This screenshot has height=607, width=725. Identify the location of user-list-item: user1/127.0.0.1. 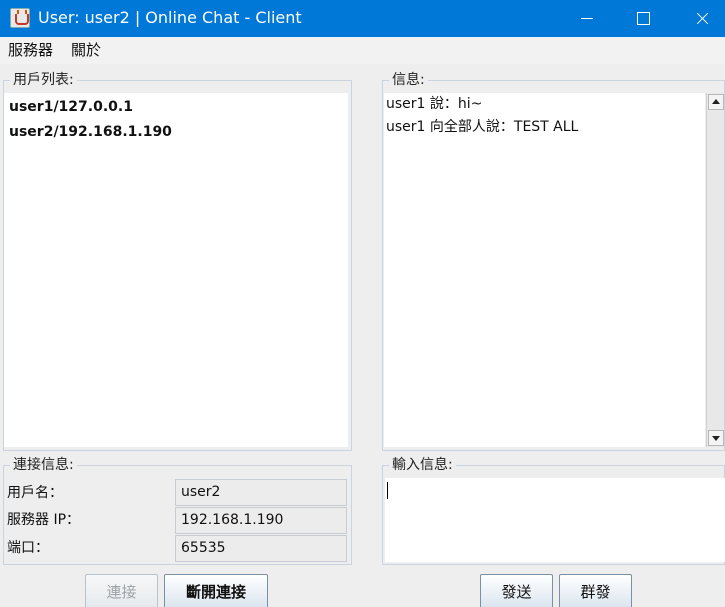
(71, 107).